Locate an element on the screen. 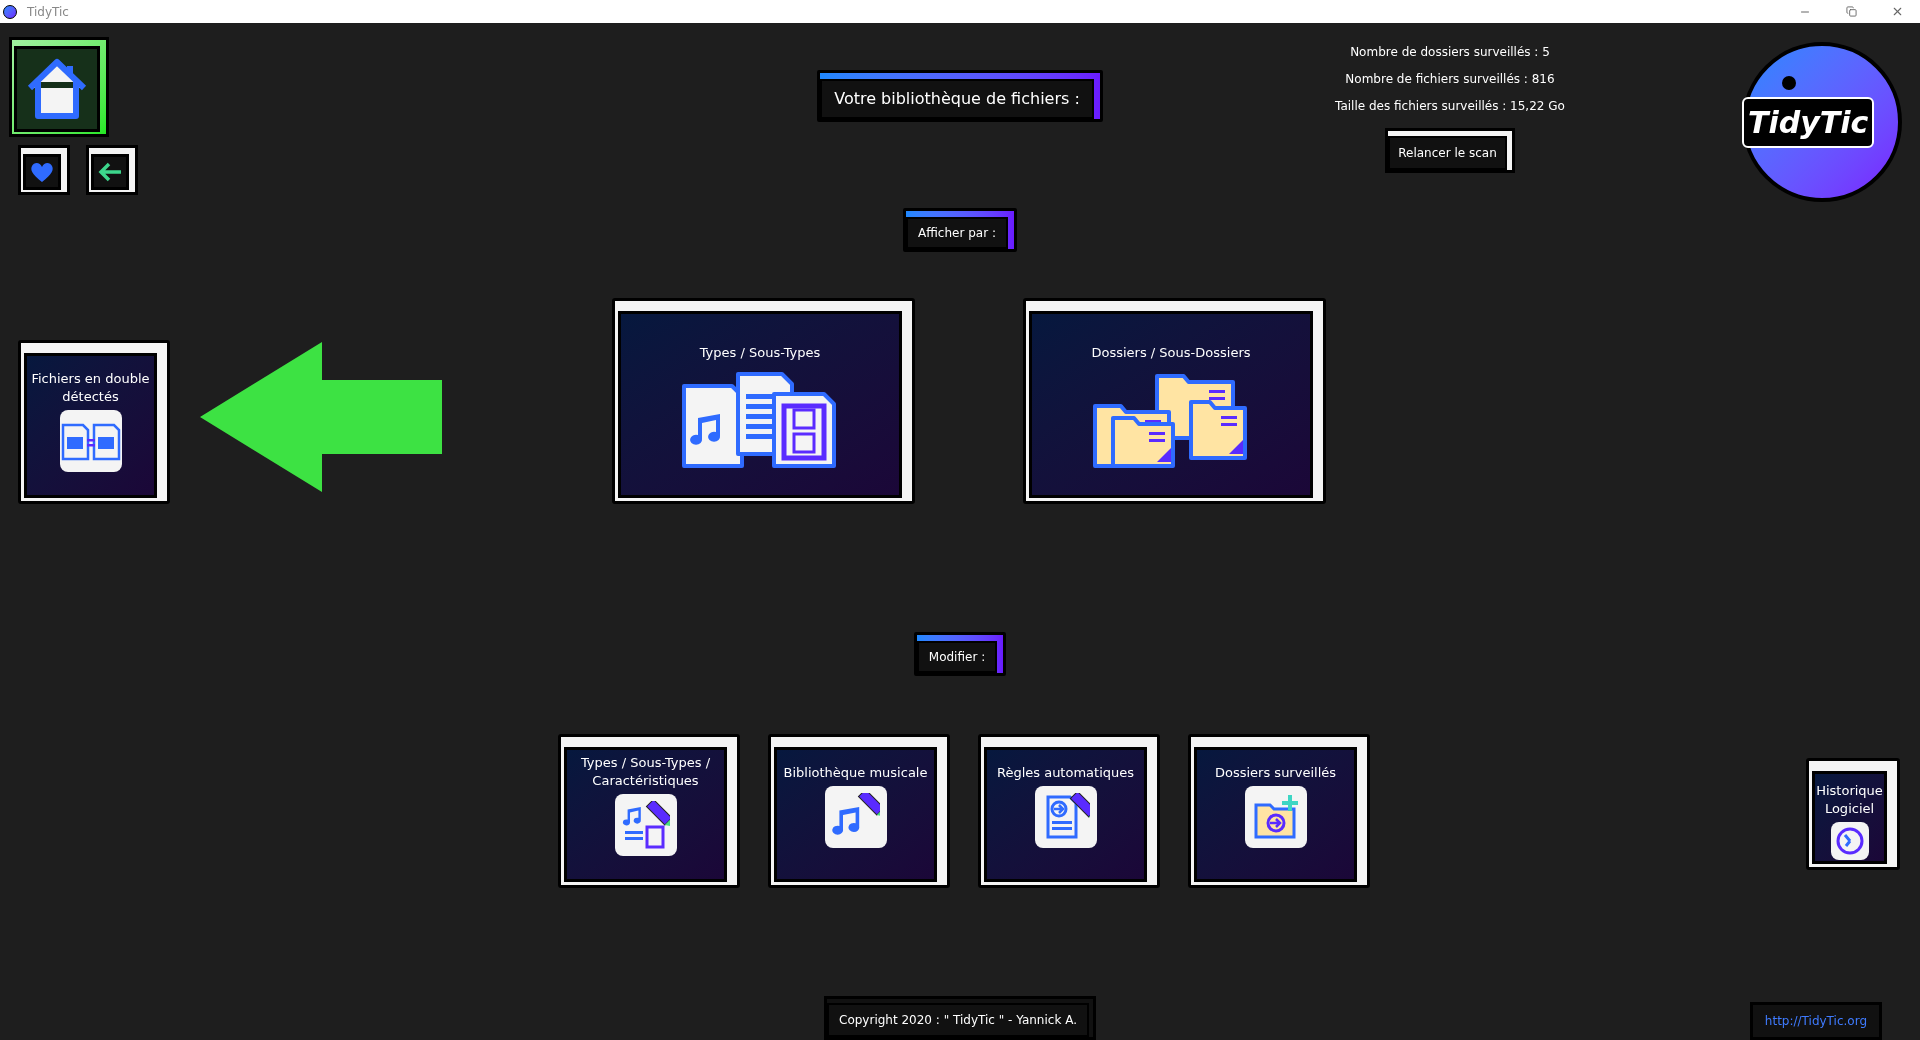  copyright-label: Copyright 2020 : " TidyTic " - Yannick A. is located at coordinates (960, 1018).